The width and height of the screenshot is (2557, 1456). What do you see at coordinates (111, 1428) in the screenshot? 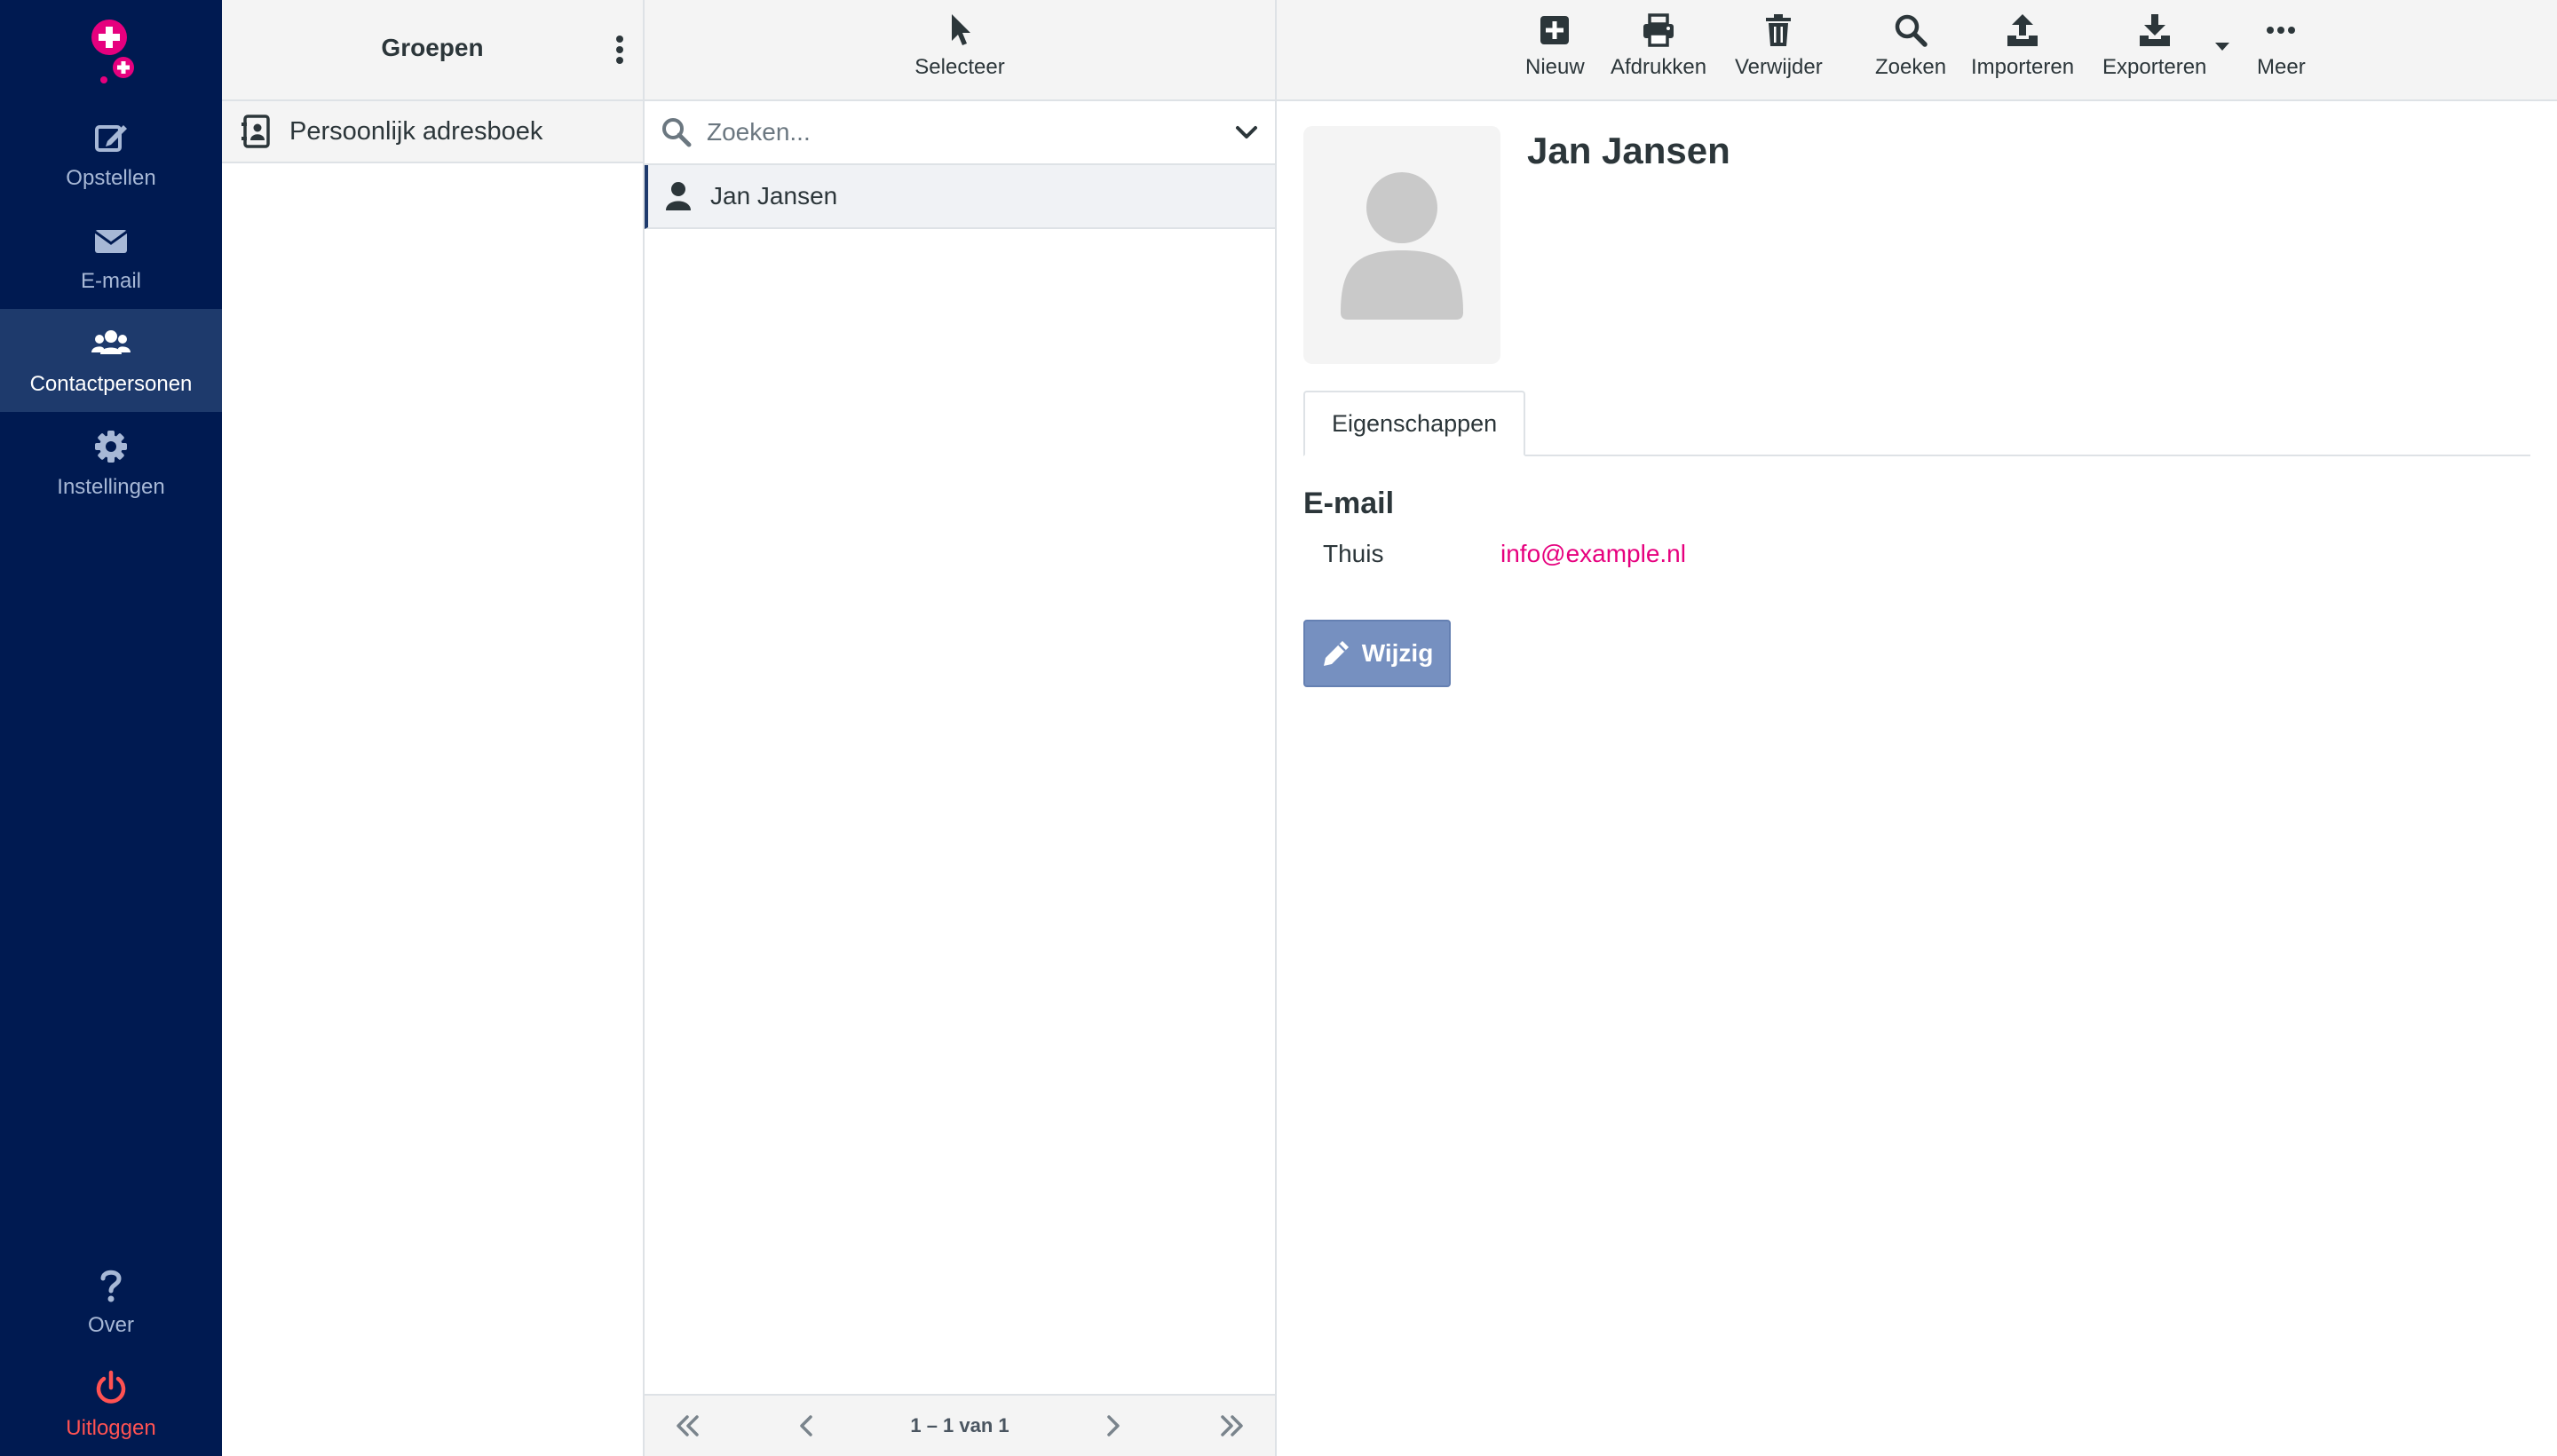
I see `nav-logout-label: Uitloggen` at bounding box center [111, 1428].